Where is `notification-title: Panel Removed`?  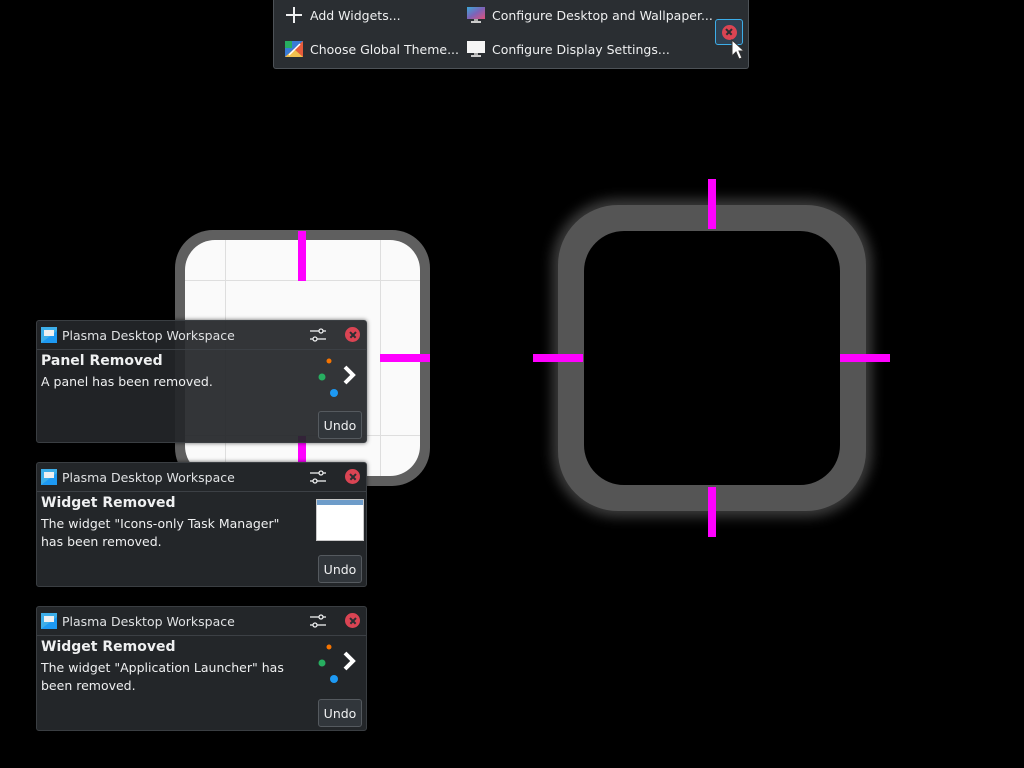 notification-title: Panel Removed is located at coordinates (102, 361).